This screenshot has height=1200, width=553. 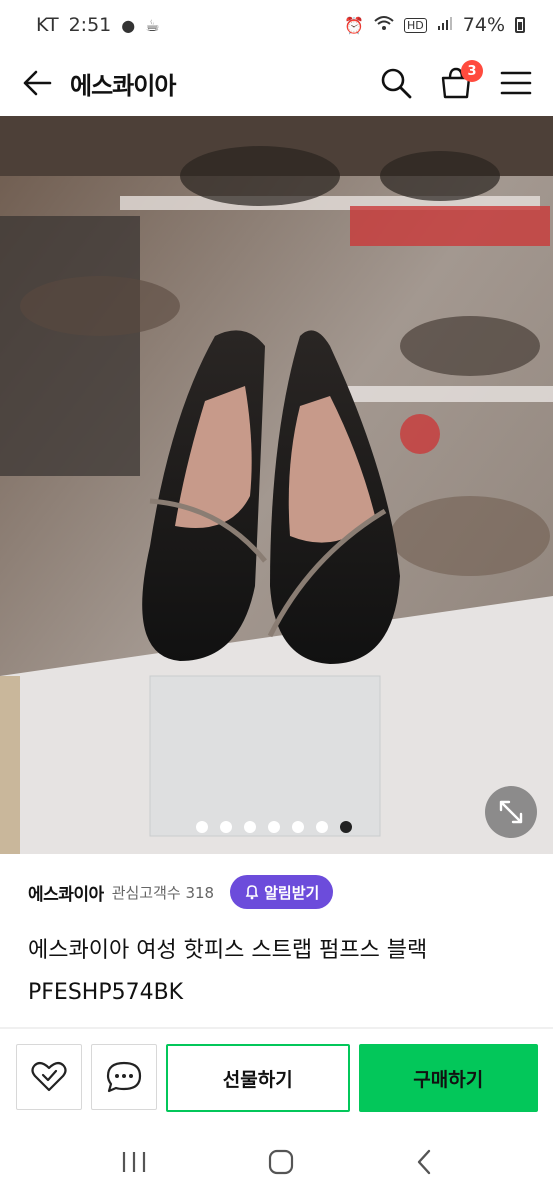 What do you see at coordinates (276, 83) in the screenshot?
I see `app-bar: 에스콰이아 3` at bounding box center [276, 83].